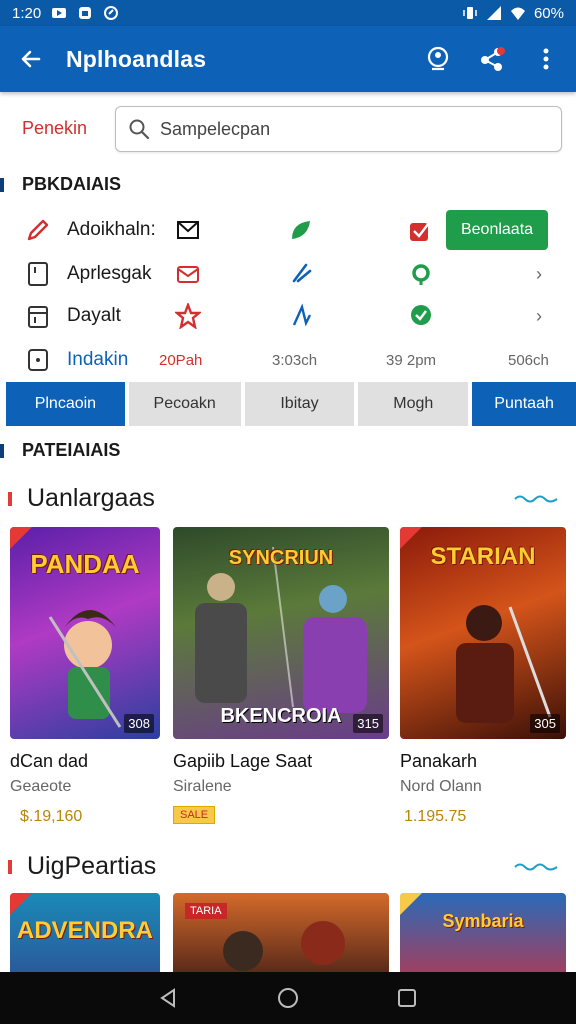  What do you see at coordinates (295, 360) in the screenshot?
I see `time-value: 3:03ch` at bounding box center [295, 360].